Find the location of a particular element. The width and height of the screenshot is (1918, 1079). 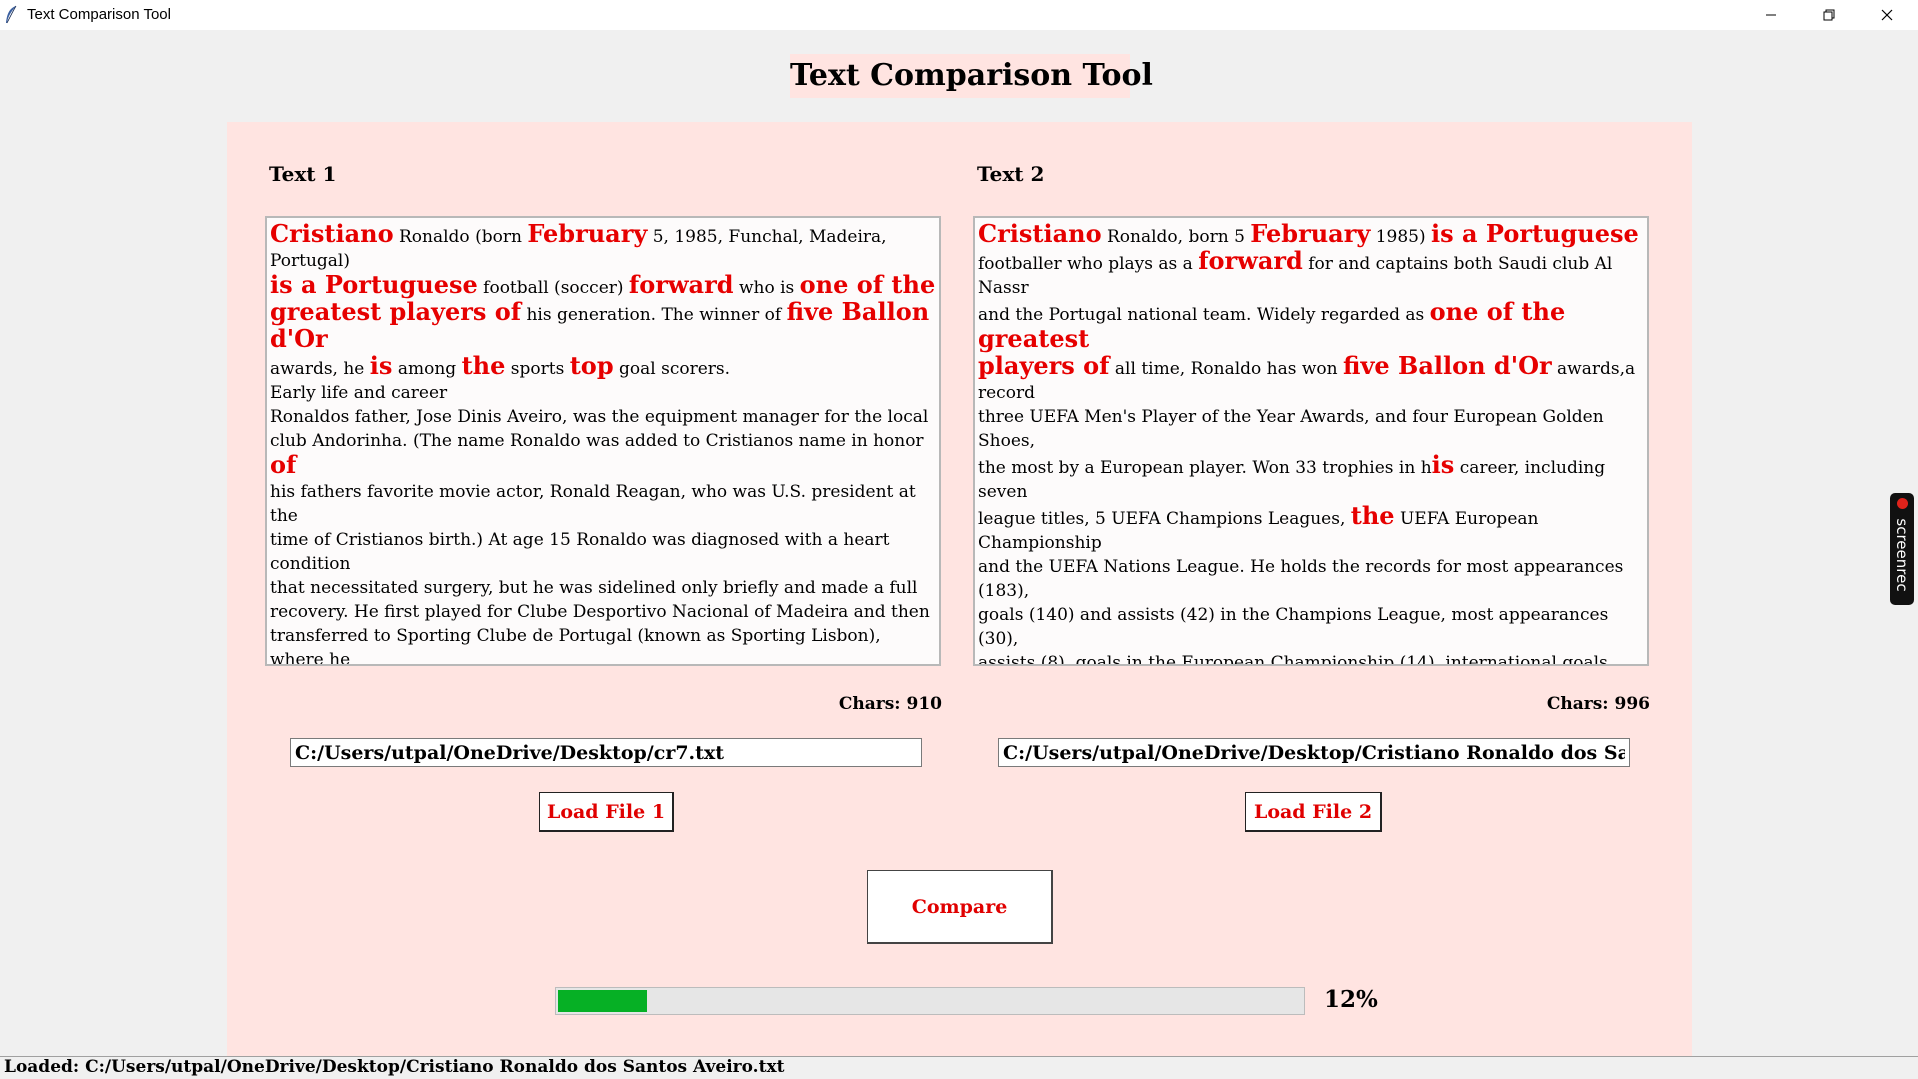

matched-phrase: one of the is located at coordinates (867, 284).